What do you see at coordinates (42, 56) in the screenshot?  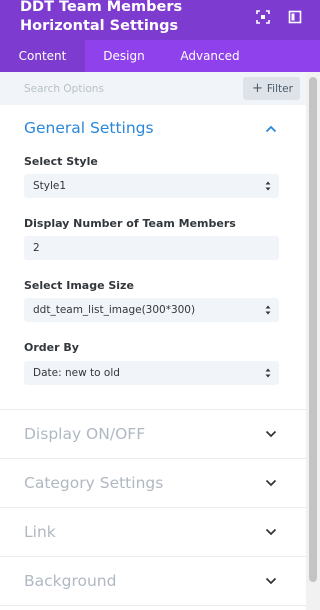 I see `tab-content: Content` at bounding box center [42, 56].